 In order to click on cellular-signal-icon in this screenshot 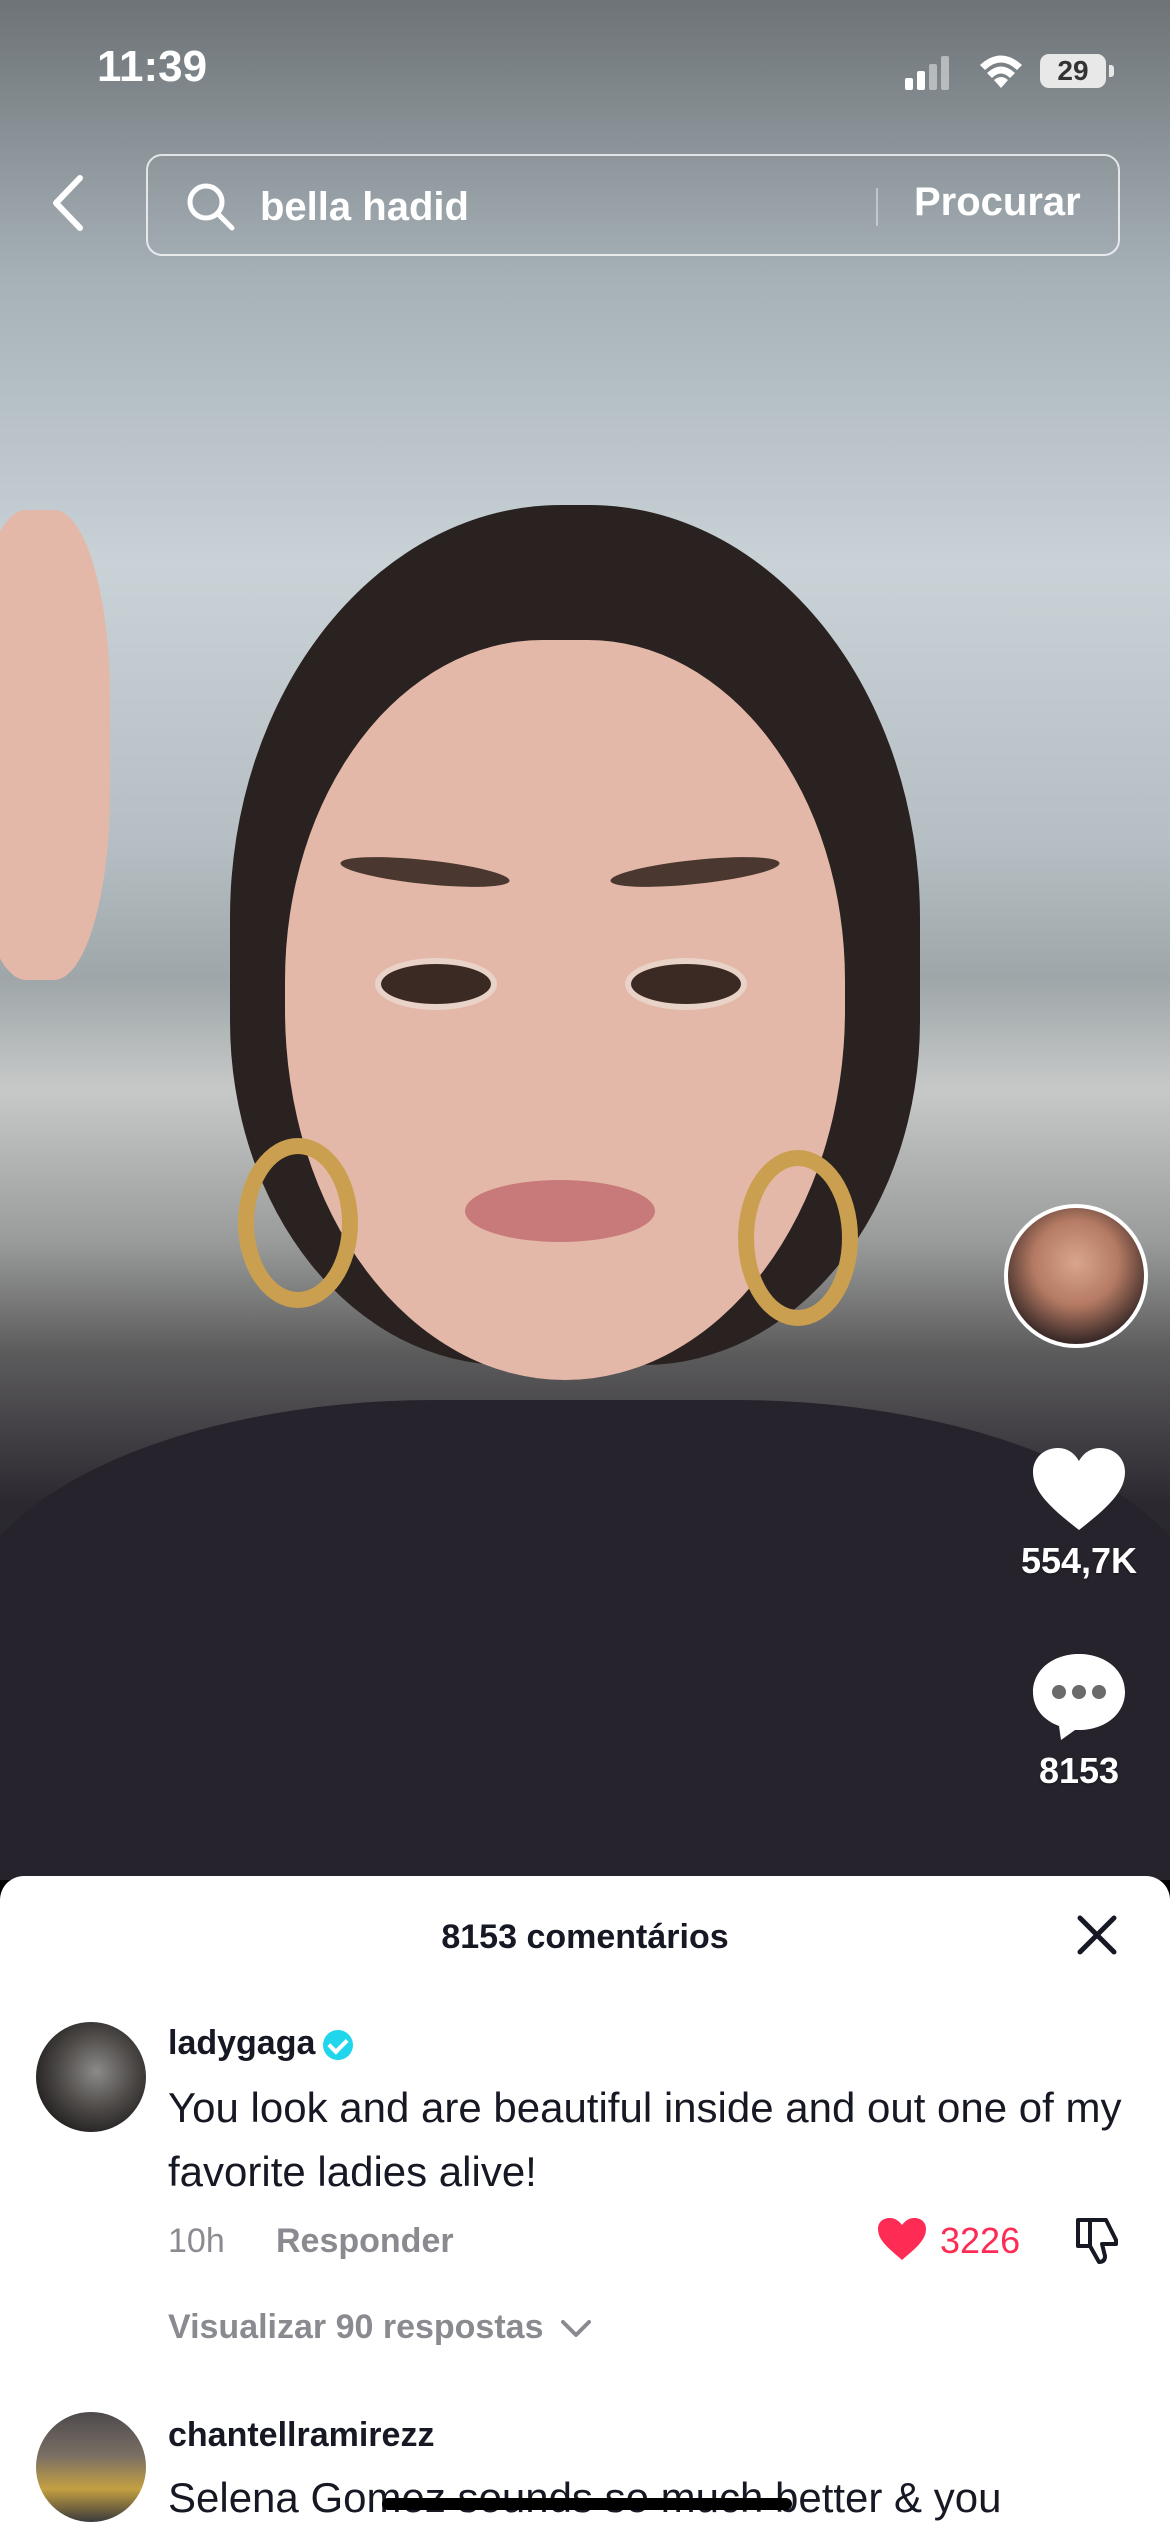, I will do `click(927, 73)`.